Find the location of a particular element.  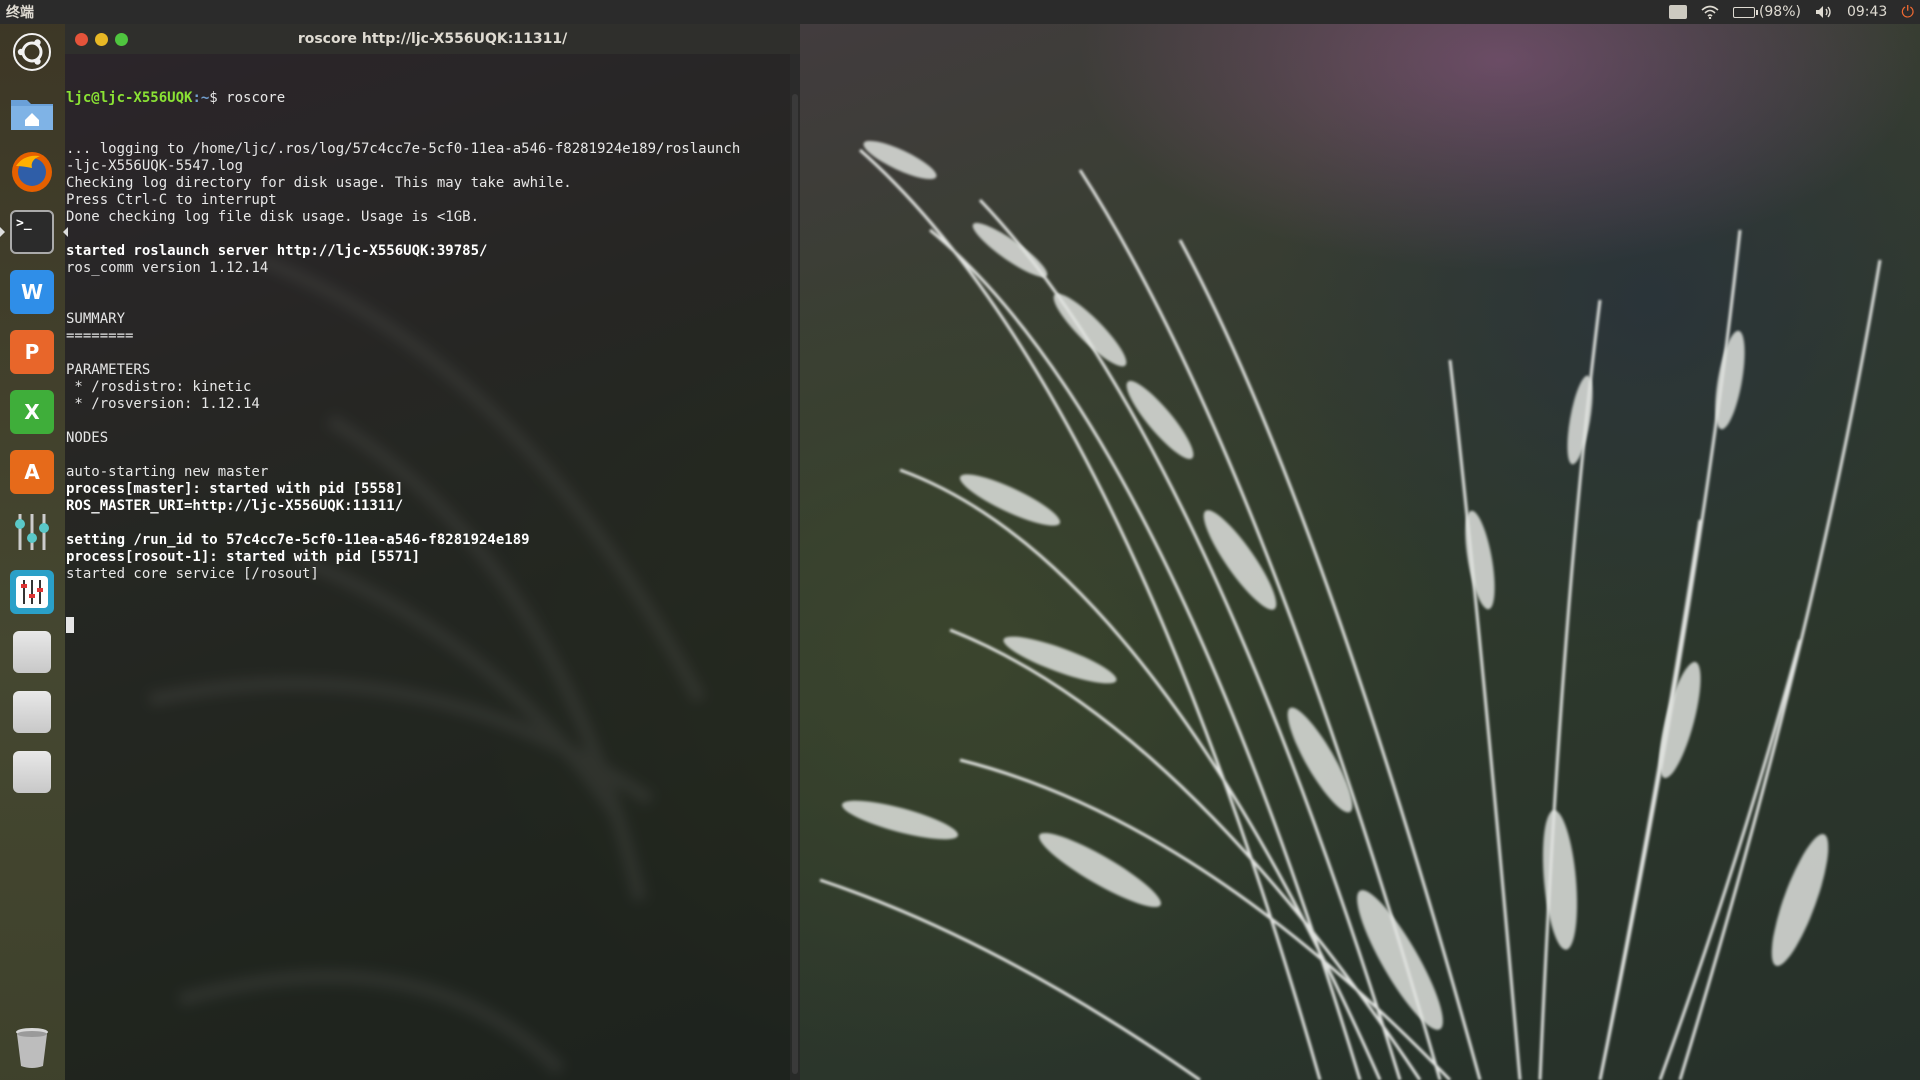

terminal-line: ros_comm version 1.12.14 is located at coordinates (167, 268).